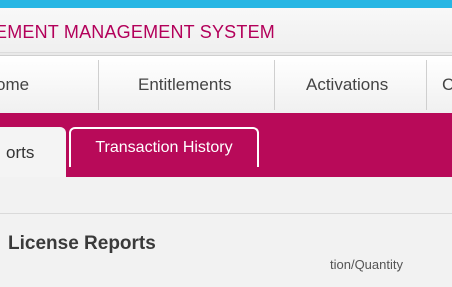 The image size is (452, 287). What do you see at coordinates (137, 32) in the screenshot?
I see `app-title: EMENT MANAGEMENT SYSTEM` at bounding box center [137, 32].